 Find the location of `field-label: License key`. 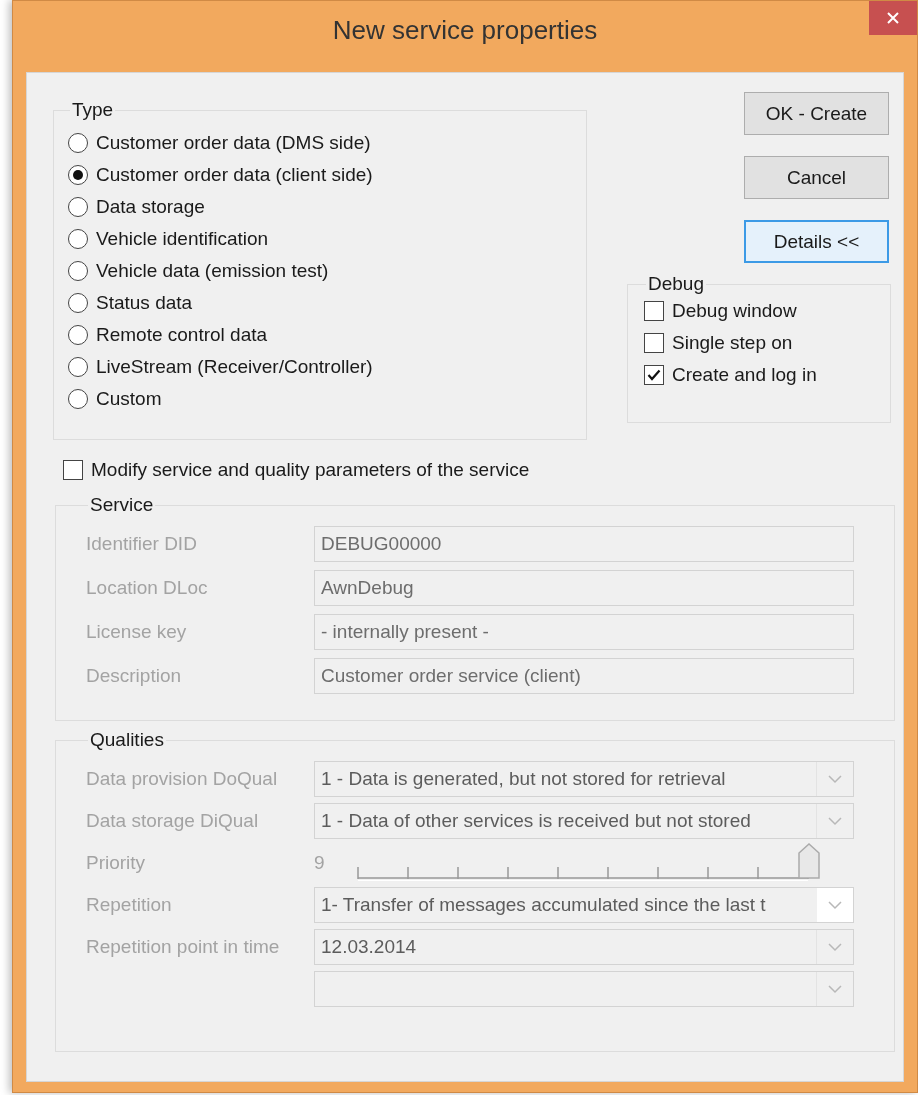

field-label: License key is located at coordinates (137, 632).